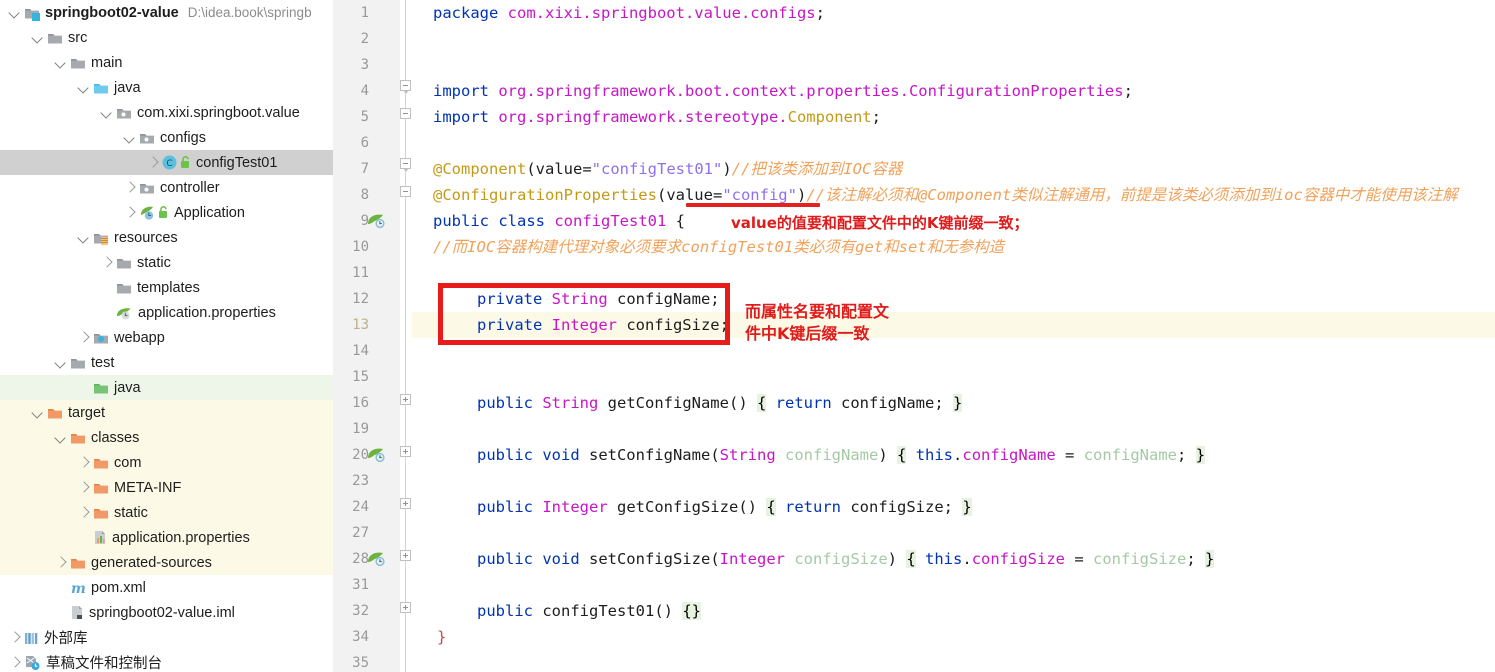 The width and height of the screenshot is (1495, 672). What do you see at coordinates (166, 137) in the screenshot?
I see `tree-row-configs: configs` at bounding box center [166, 137].